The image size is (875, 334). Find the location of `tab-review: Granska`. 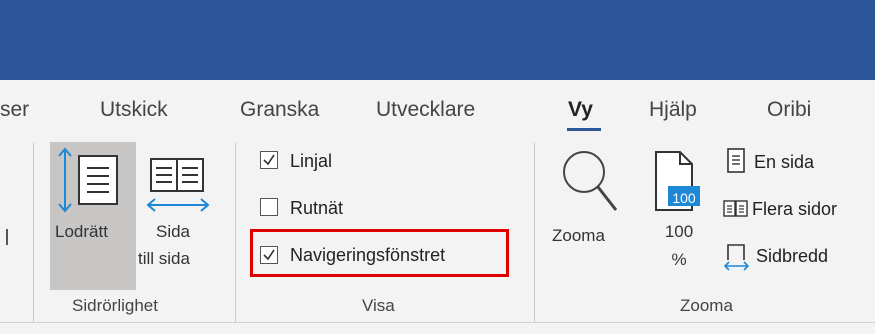

tab-review: Granska is located at coordinates (279, 110).